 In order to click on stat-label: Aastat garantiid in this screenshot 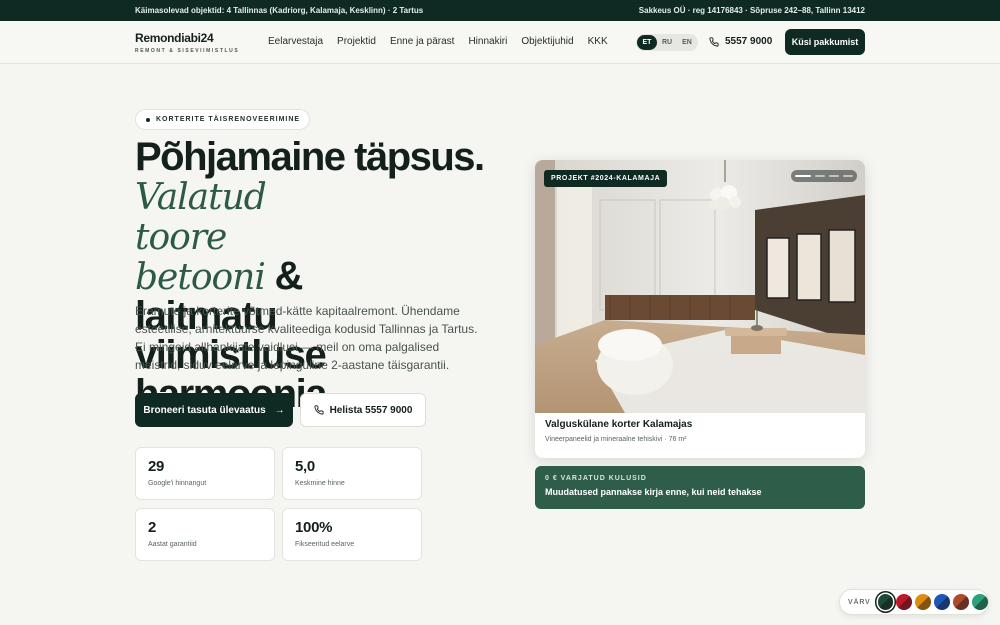, I will do `click(172, 544)`.